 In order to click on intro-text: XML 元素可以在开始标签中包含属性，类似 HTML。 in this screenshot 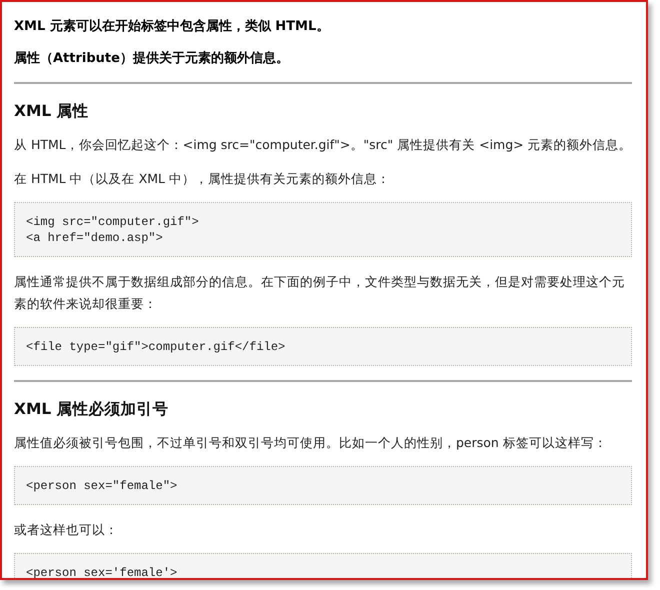, I will do `click(172, 27)`.